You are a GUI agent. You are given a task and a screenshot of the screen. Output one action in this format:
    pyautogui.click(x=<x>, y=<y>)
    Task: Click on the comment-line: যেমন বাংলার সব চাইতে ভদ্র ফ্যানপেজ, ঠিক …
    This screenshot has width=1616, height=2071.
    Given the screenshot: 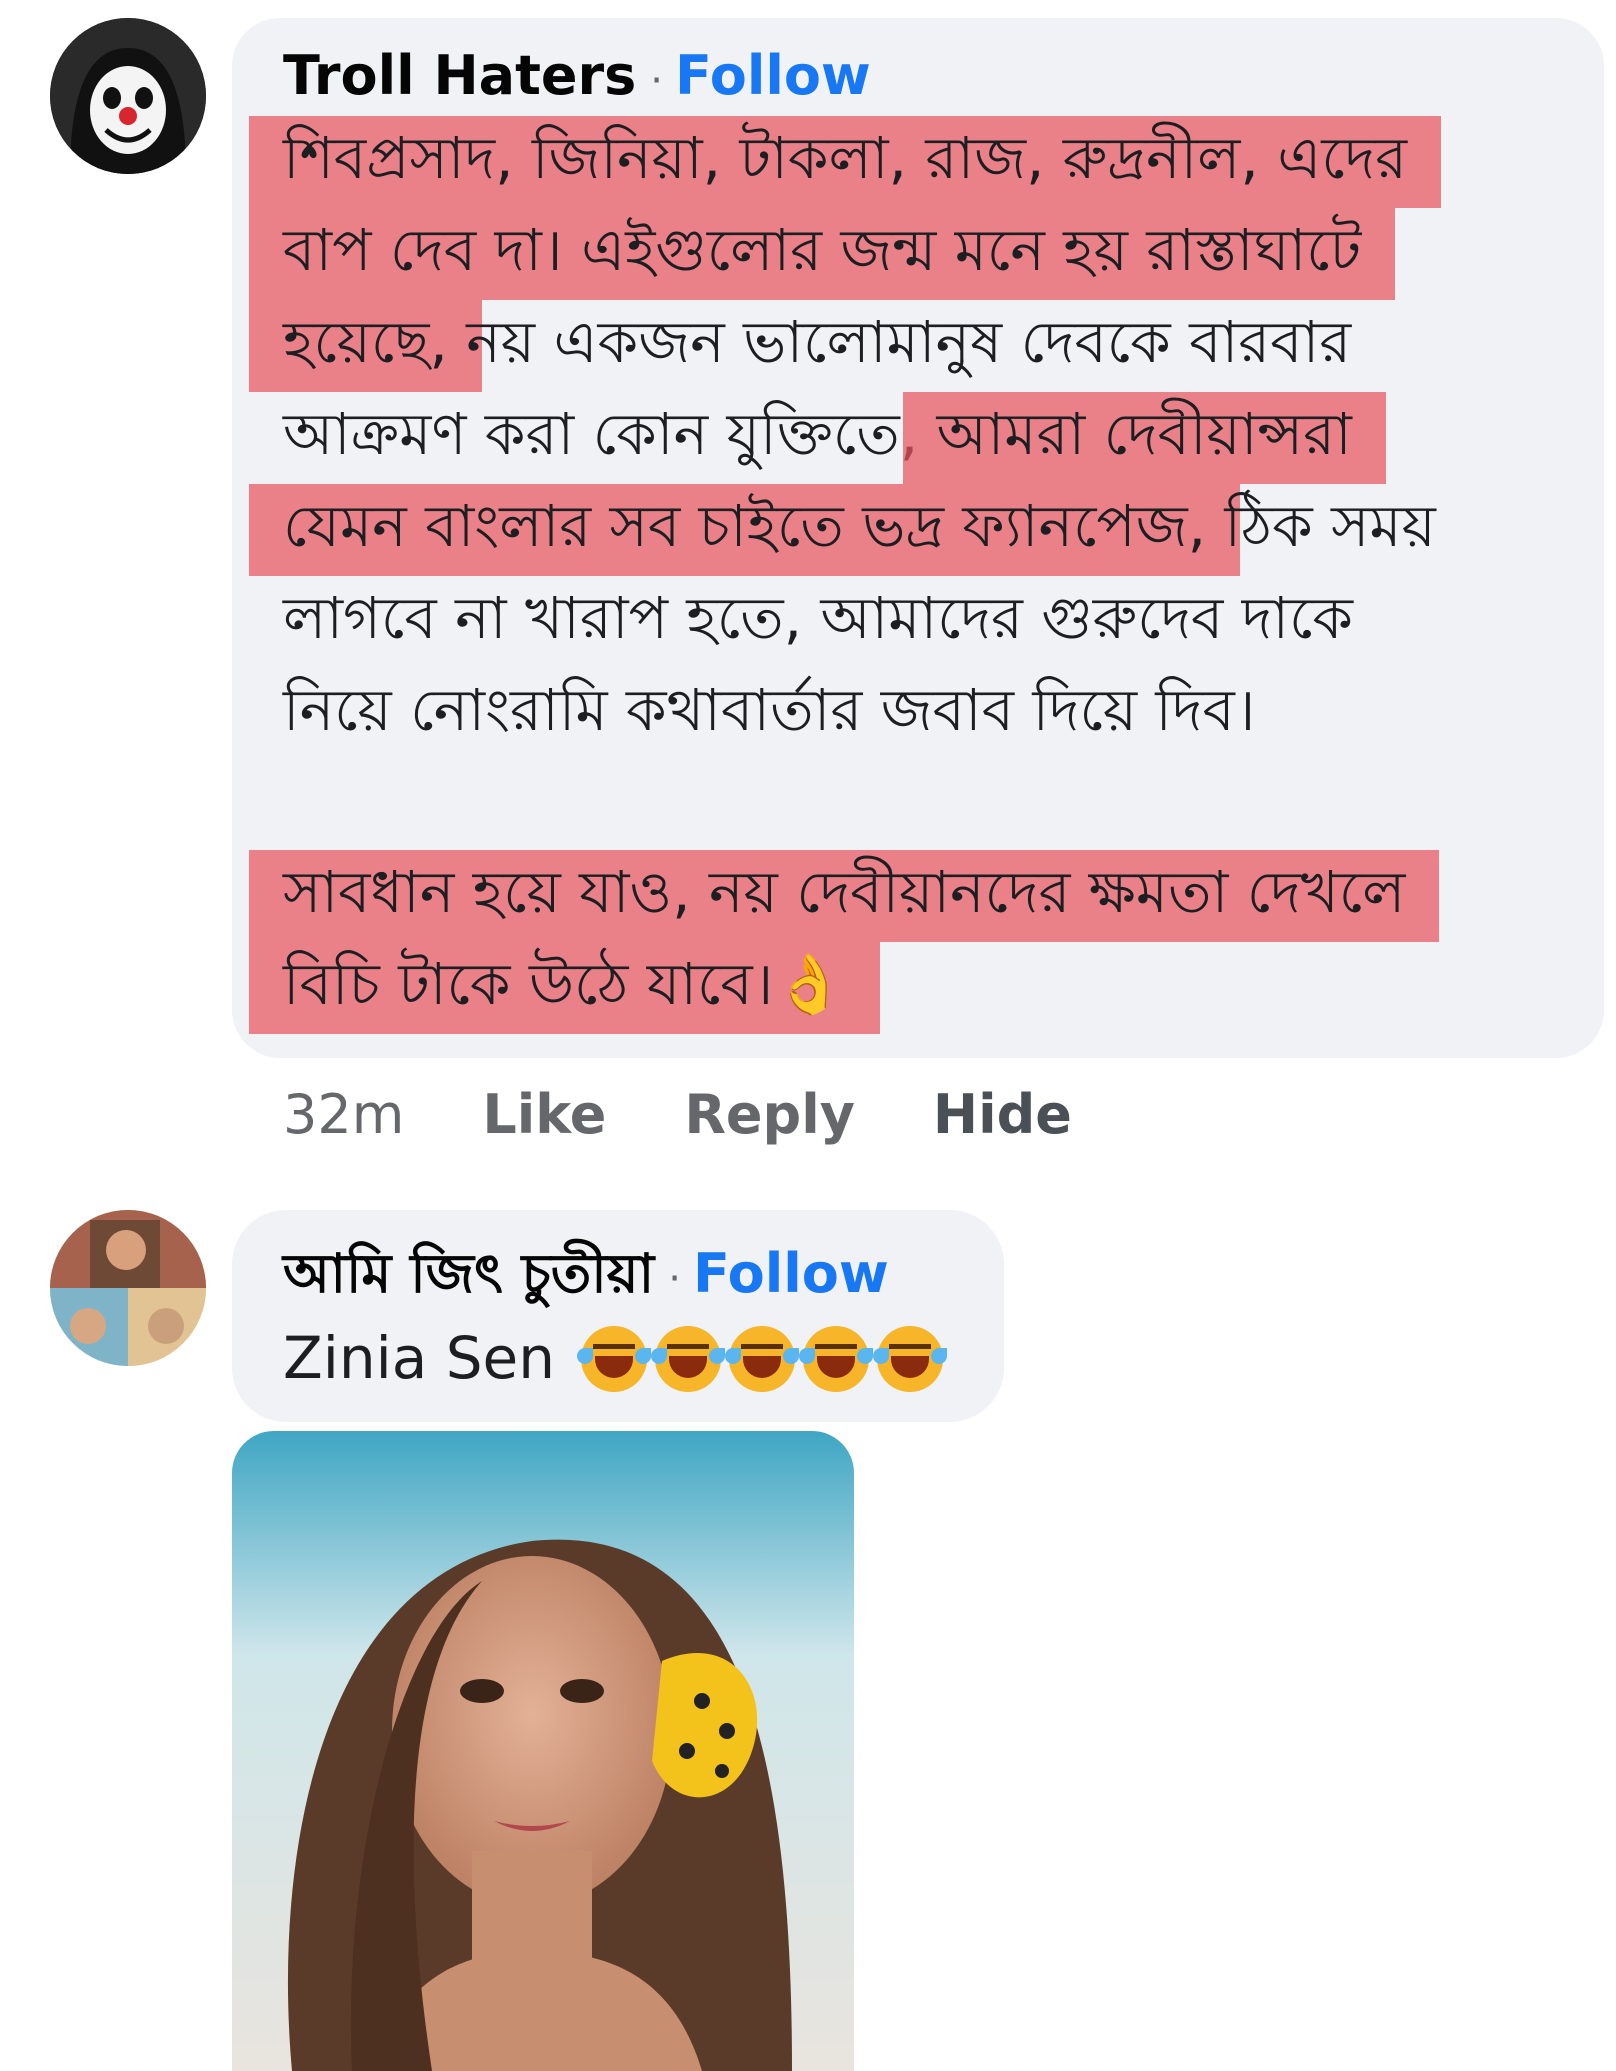 What is the action you would take?
    pyautogui.click(x=915, y=528)
    